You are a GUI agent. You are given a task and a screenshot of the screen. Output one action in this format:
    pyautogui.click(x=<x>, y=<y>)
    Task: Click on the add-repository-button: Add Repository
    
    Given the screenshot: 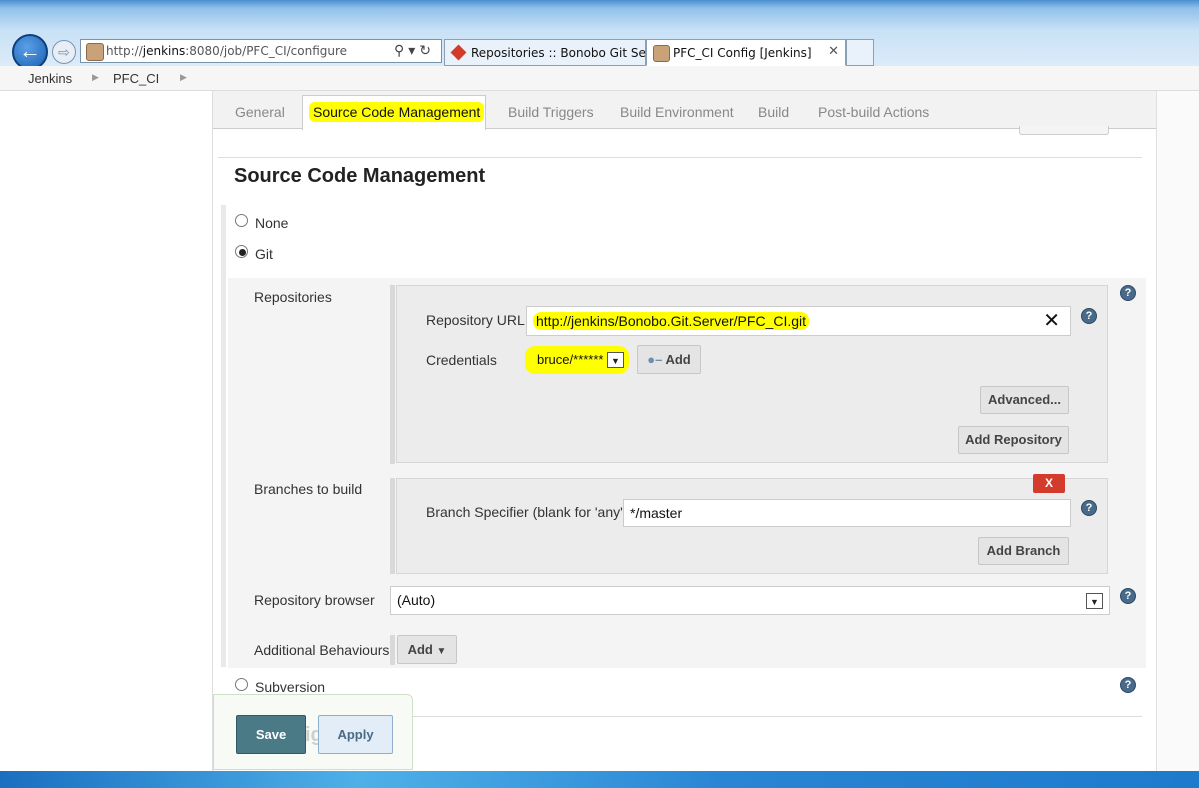 What is the action you would take?
    pyautogui.click(x=1013, y=440)
    